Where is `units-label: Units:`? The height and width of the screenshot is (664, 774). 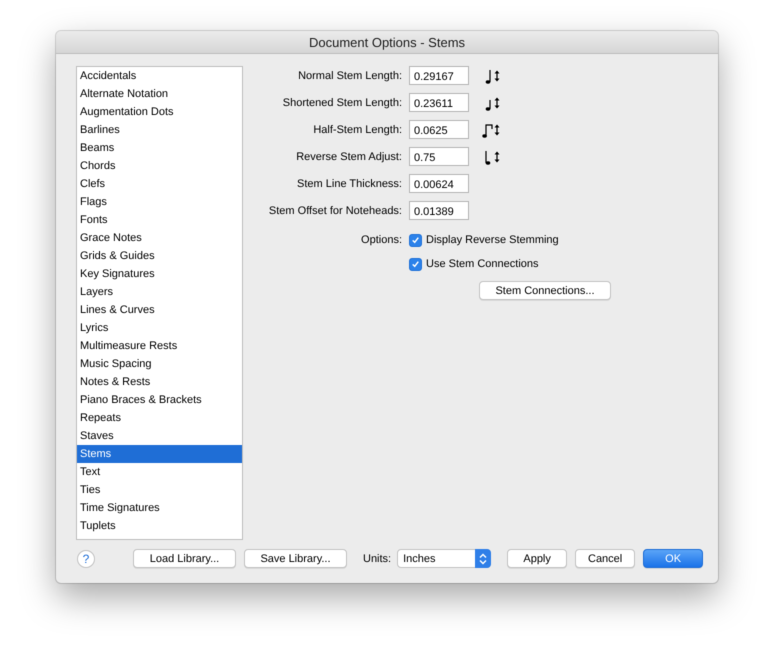 units-label: Units: is located at coordinates (377, 558).